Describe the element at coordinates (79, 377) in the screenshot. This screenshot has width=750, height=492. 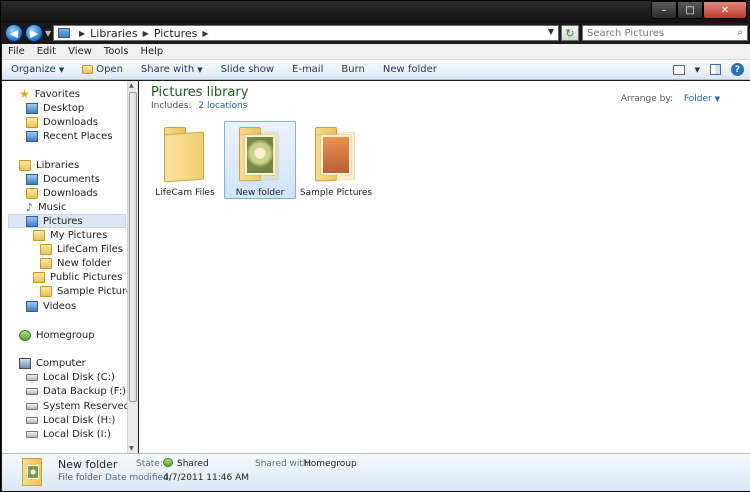
I see `nav-label: Local Disk (C:)` at that location.